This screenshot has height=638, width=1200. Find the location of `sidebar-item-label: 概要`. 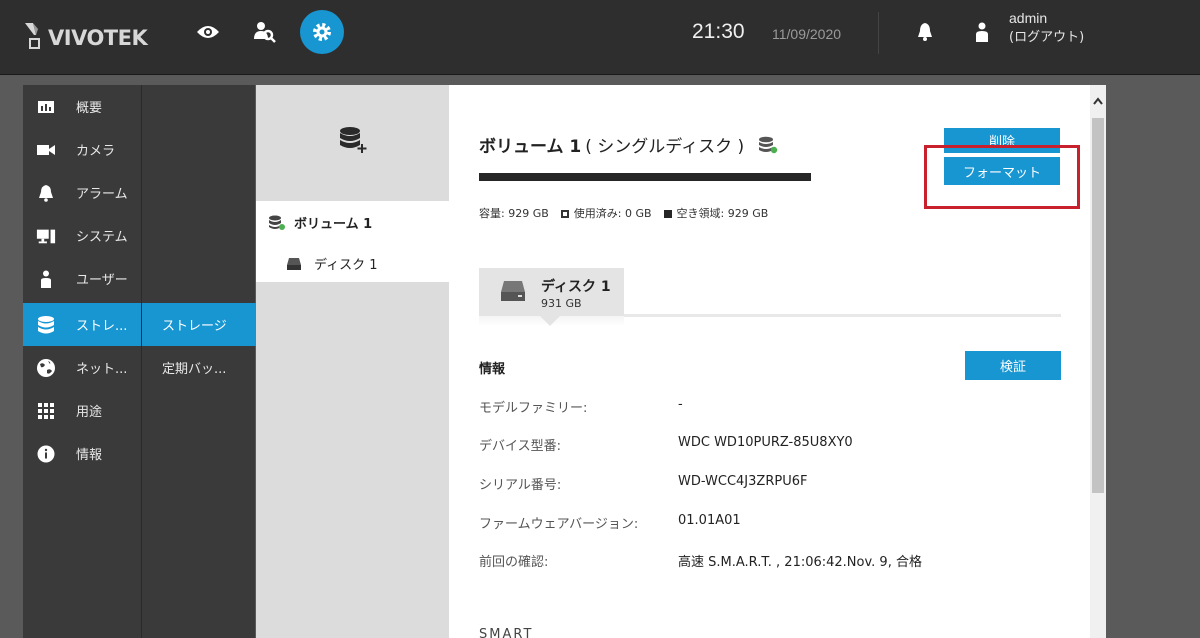

sidebar-item-label: 概要 is located at coordinates (89, 108).